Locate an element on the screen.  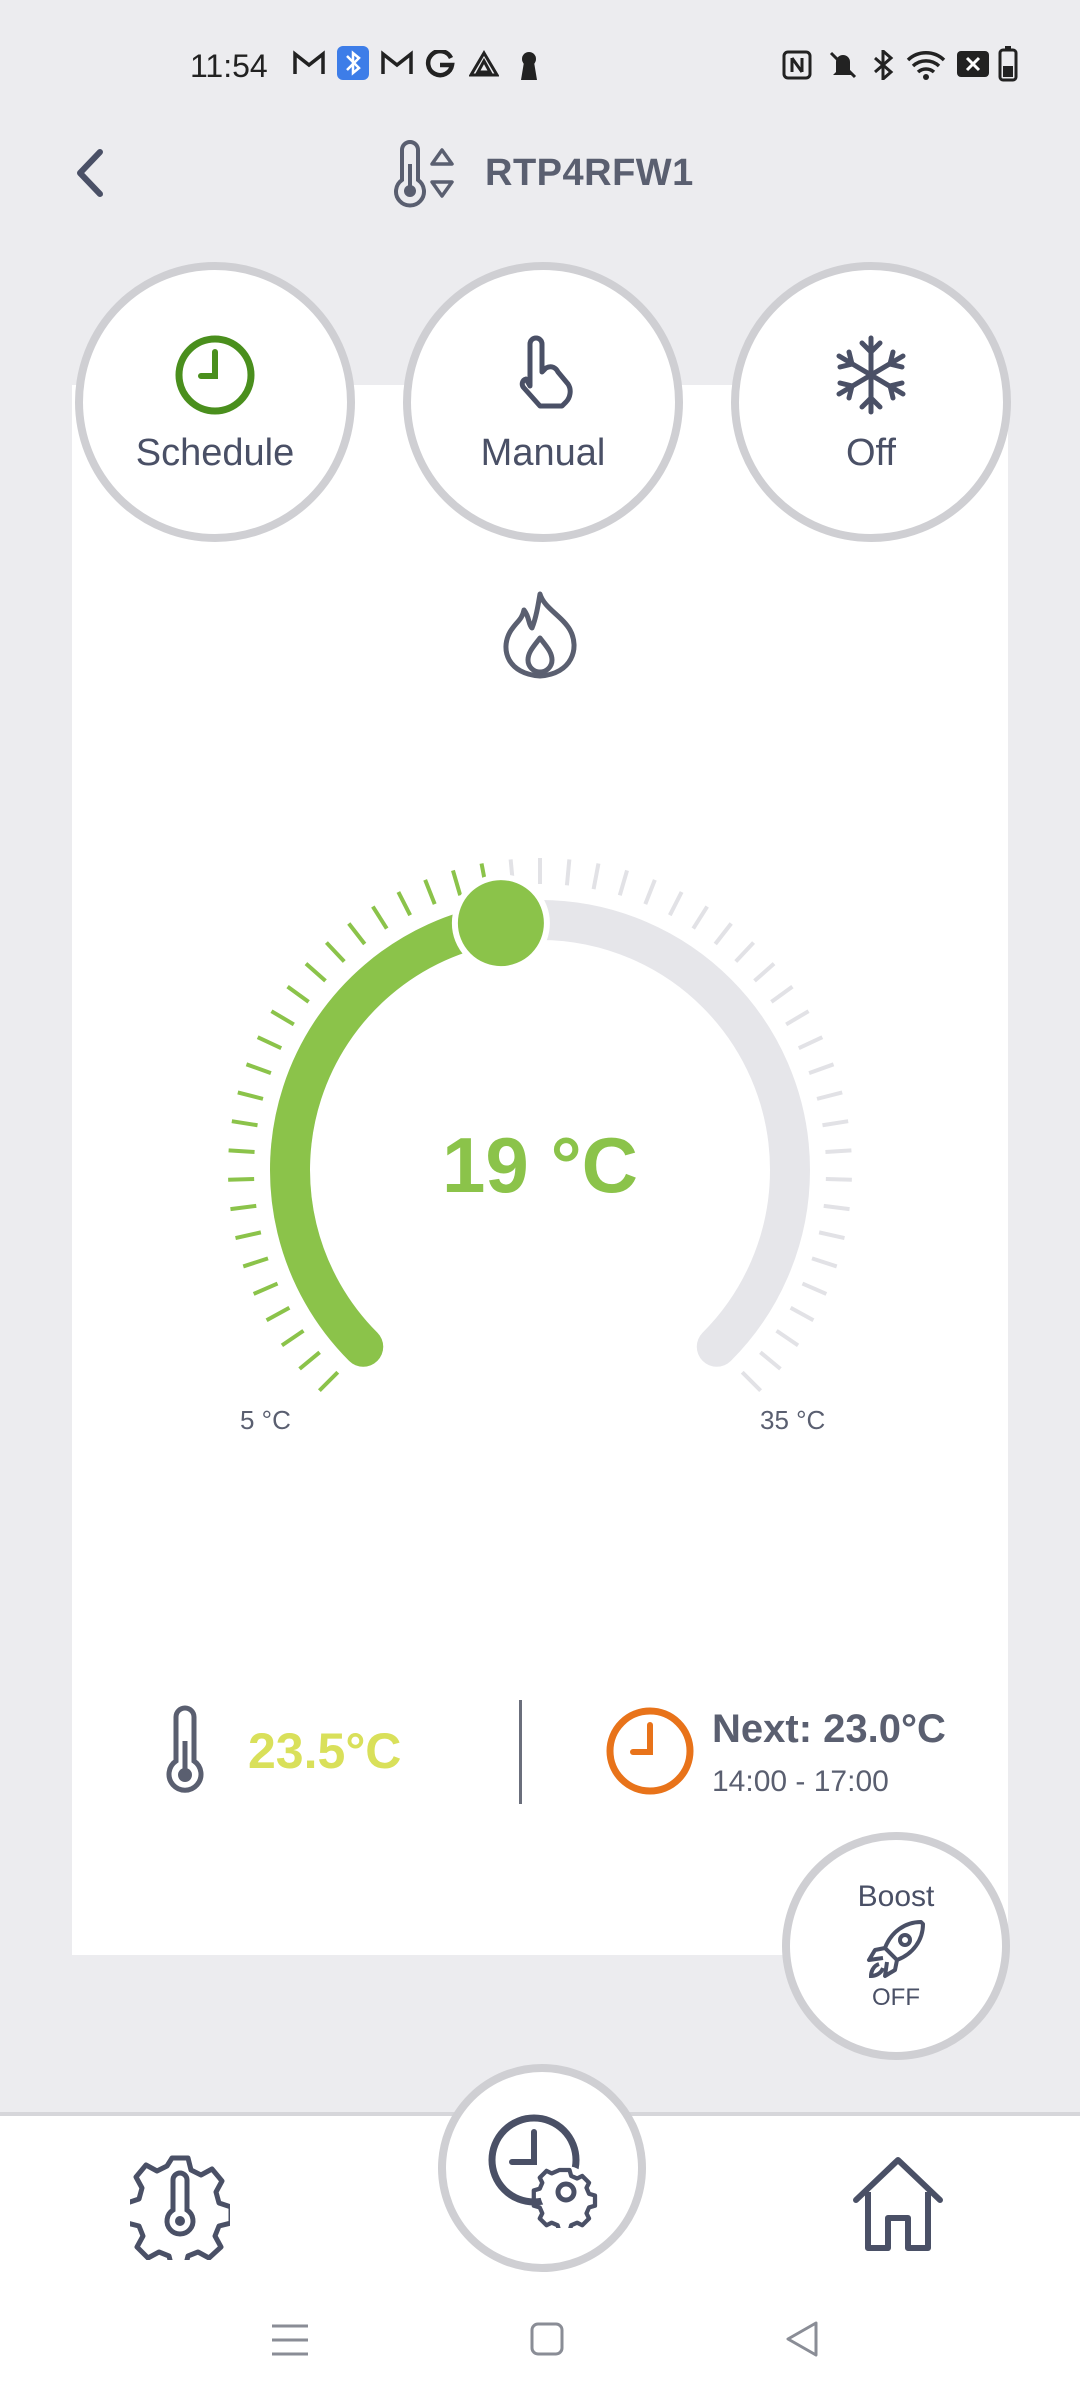
thermostat-device-icon is located at coordinates (424, 174).